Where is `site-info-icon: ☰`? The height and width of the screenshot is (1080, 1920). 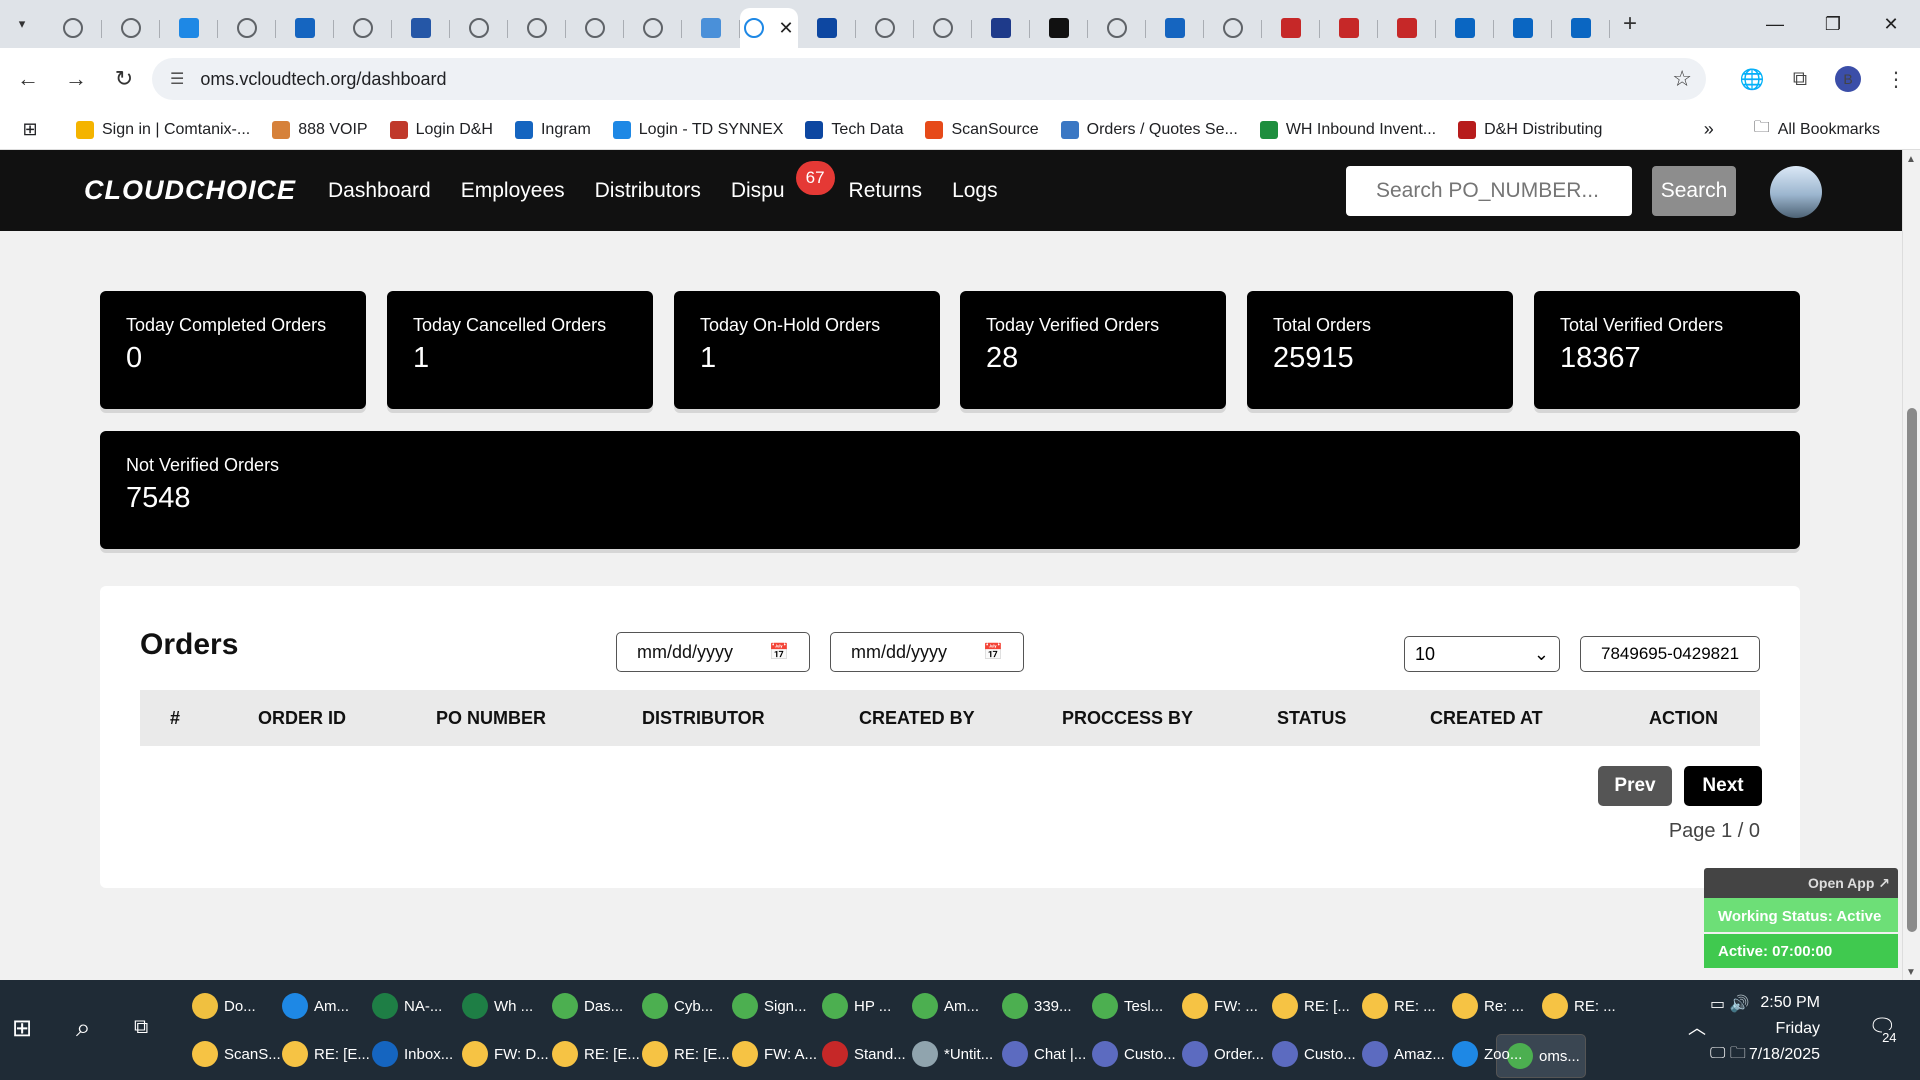 site-info-icon: ☰ is located at coordinates (177, 79).